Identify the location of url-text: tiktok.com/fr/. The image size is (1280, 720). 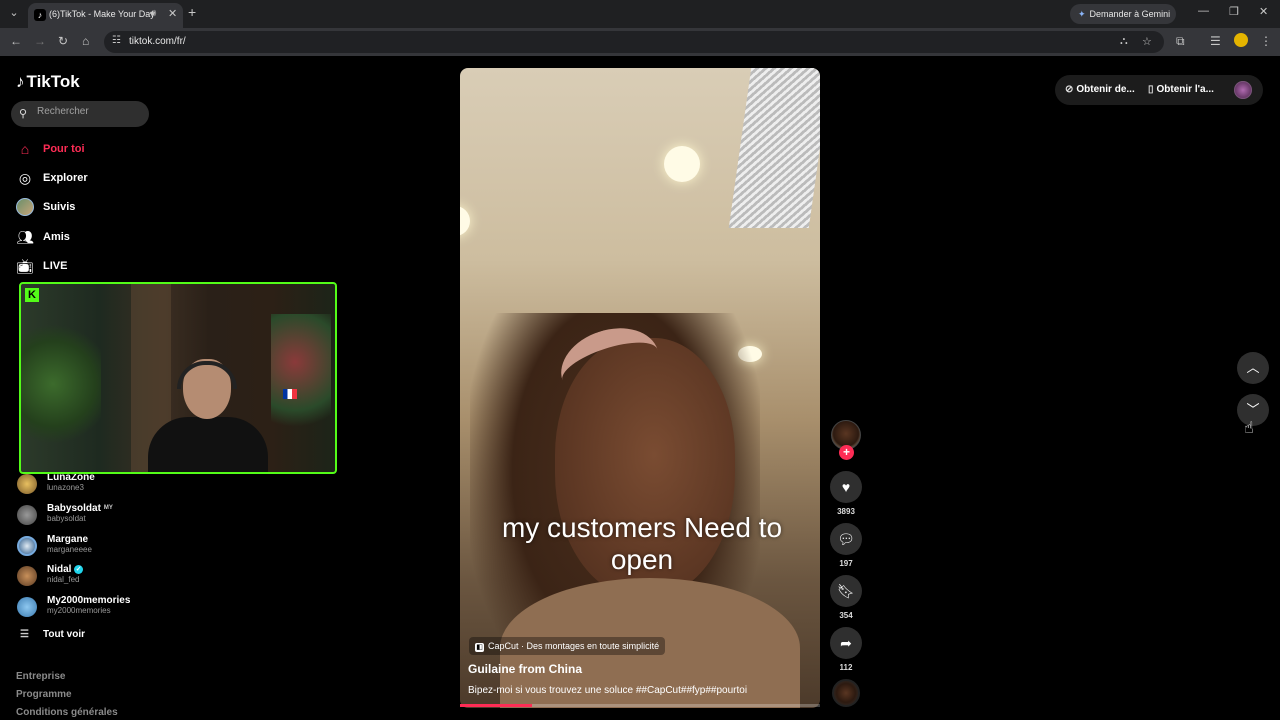
(157, 41).